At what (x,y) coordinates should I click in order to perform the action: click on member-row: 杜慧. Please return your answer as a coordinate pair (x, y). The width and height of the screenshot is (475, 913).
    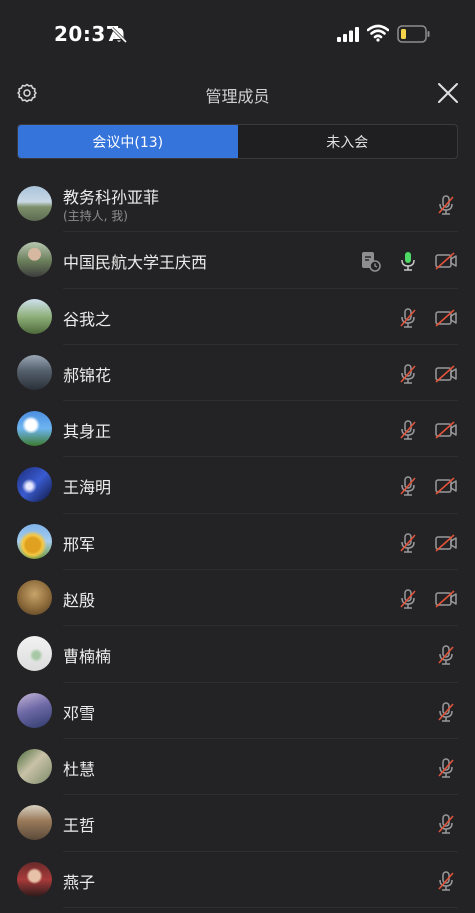
    Looking at the image, I should click on (237, 767).